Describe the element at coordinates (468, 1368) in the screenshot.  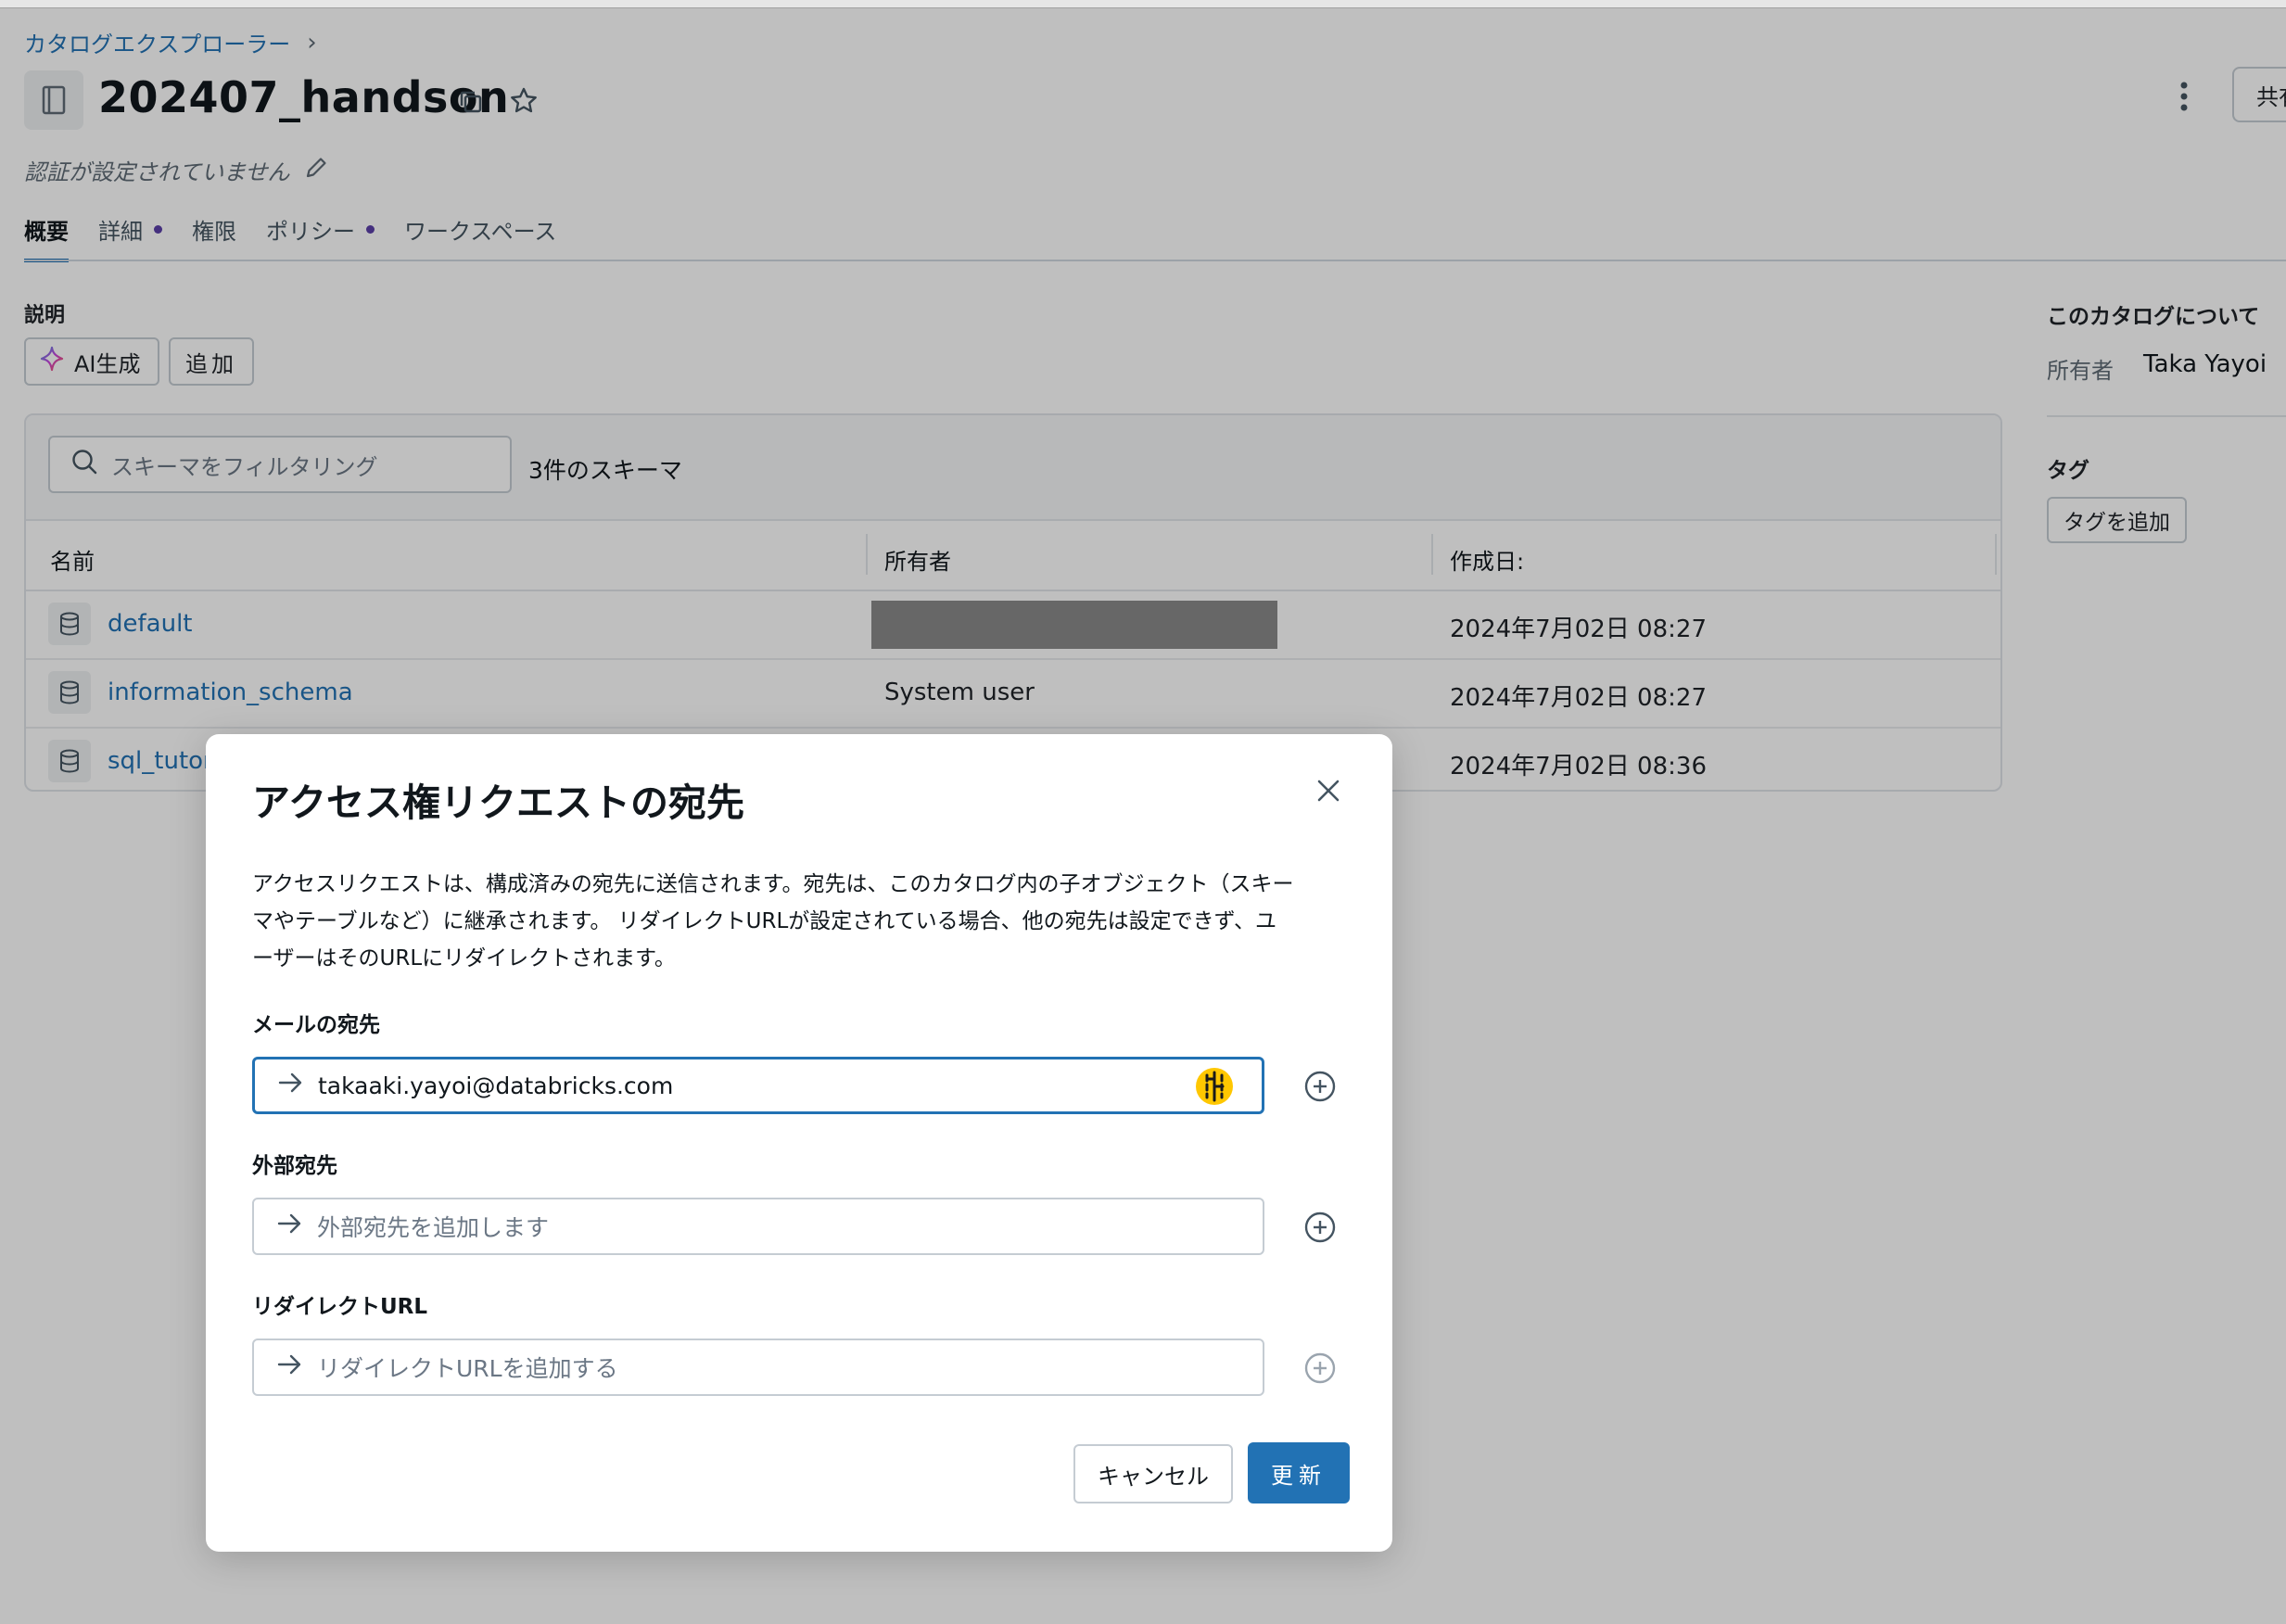
I see `redirect-placeholder: リダイレクトURLを追加する` at that location.